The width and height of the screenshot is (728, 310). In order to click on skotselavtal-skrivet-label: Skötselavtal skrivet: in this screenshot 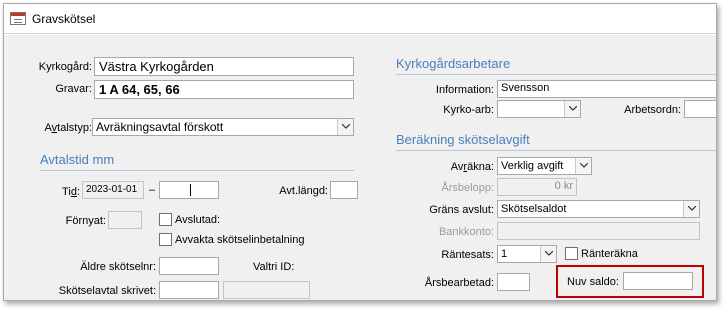, I will do `click(107, 291)`.